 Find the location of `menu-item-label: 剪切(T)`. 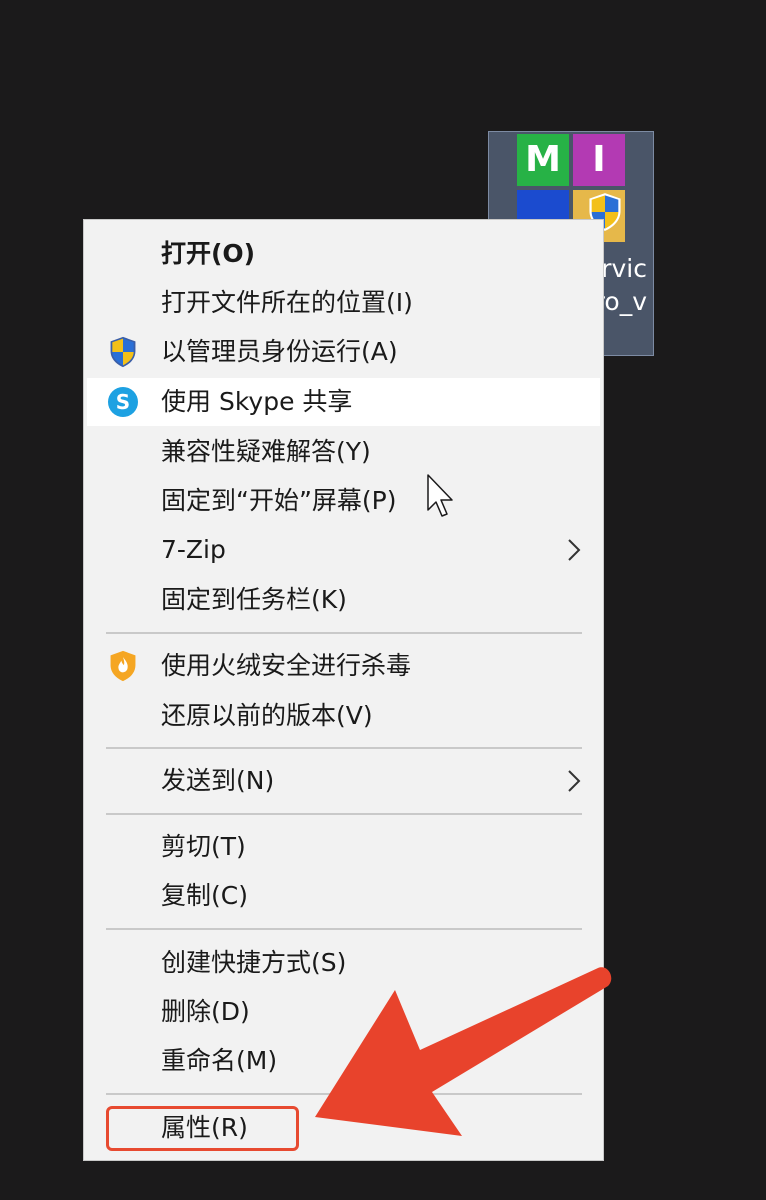

menu-item-label: 剪切(T) is located at coordinates (203, 846).